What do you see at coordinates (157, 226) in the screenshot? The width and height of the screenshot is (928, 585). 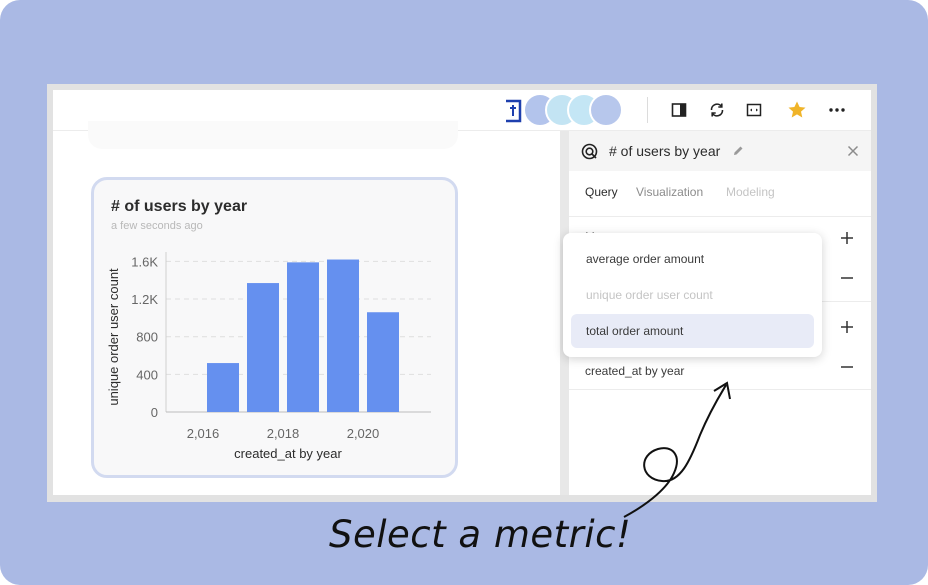 I see `card-timestamp: a few seconds ago` at bounding box center [157, 226].